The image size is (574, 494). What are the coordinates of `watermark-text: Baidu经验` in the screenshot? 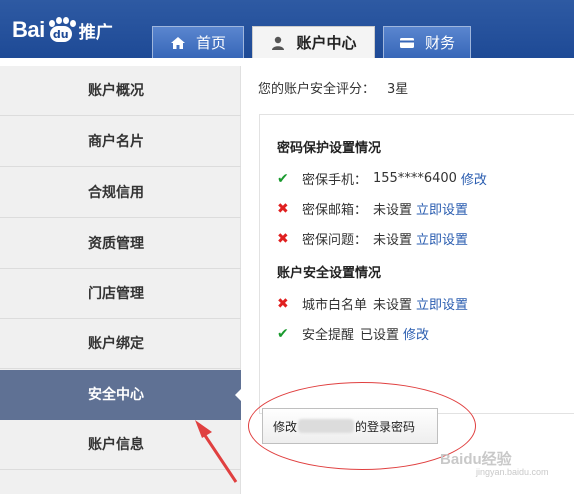 It's located at (476, 459).